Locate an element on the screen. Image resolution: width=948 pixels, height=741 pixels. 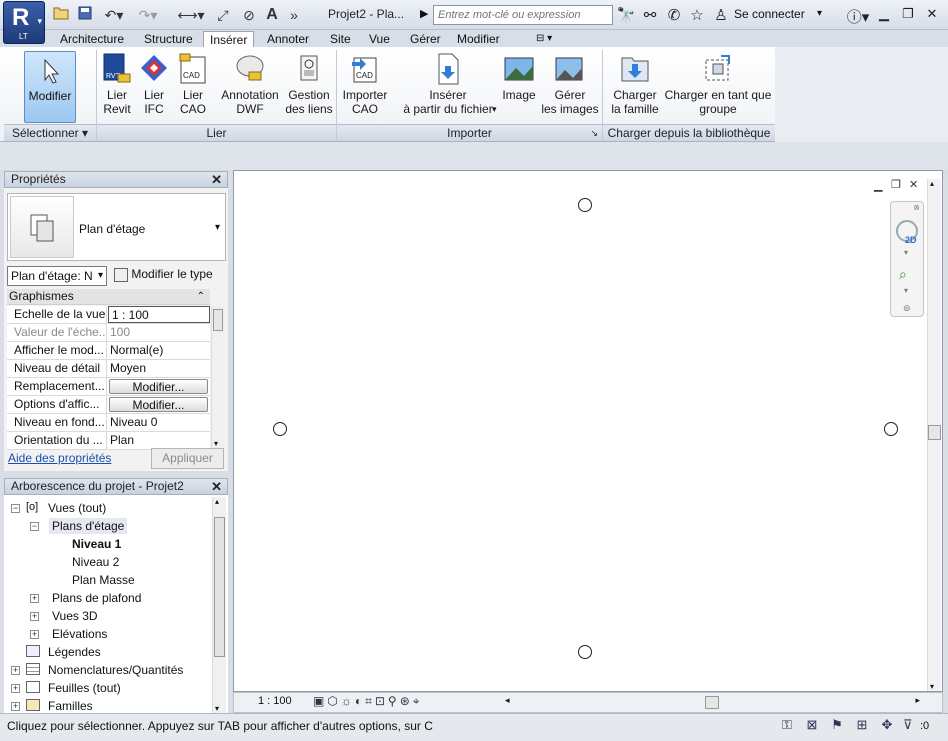
user-icon: ♙ is located at coordinates (721, 15).